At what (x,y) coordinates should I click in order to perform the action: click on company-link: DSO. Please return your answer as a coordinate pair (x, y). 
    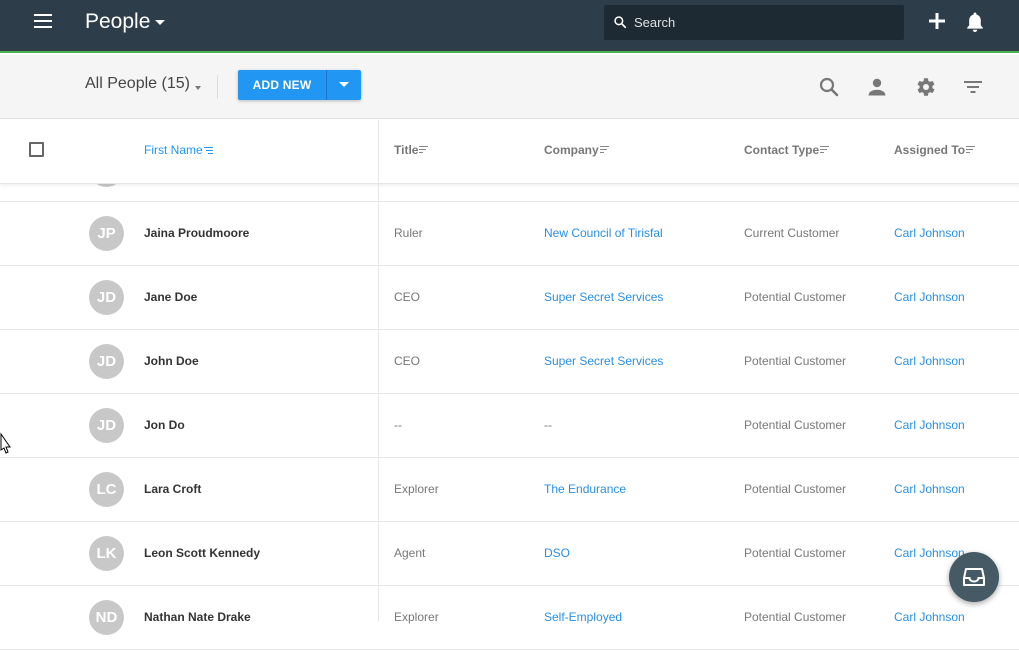
    Looking at the image, I should click on (557, 553).